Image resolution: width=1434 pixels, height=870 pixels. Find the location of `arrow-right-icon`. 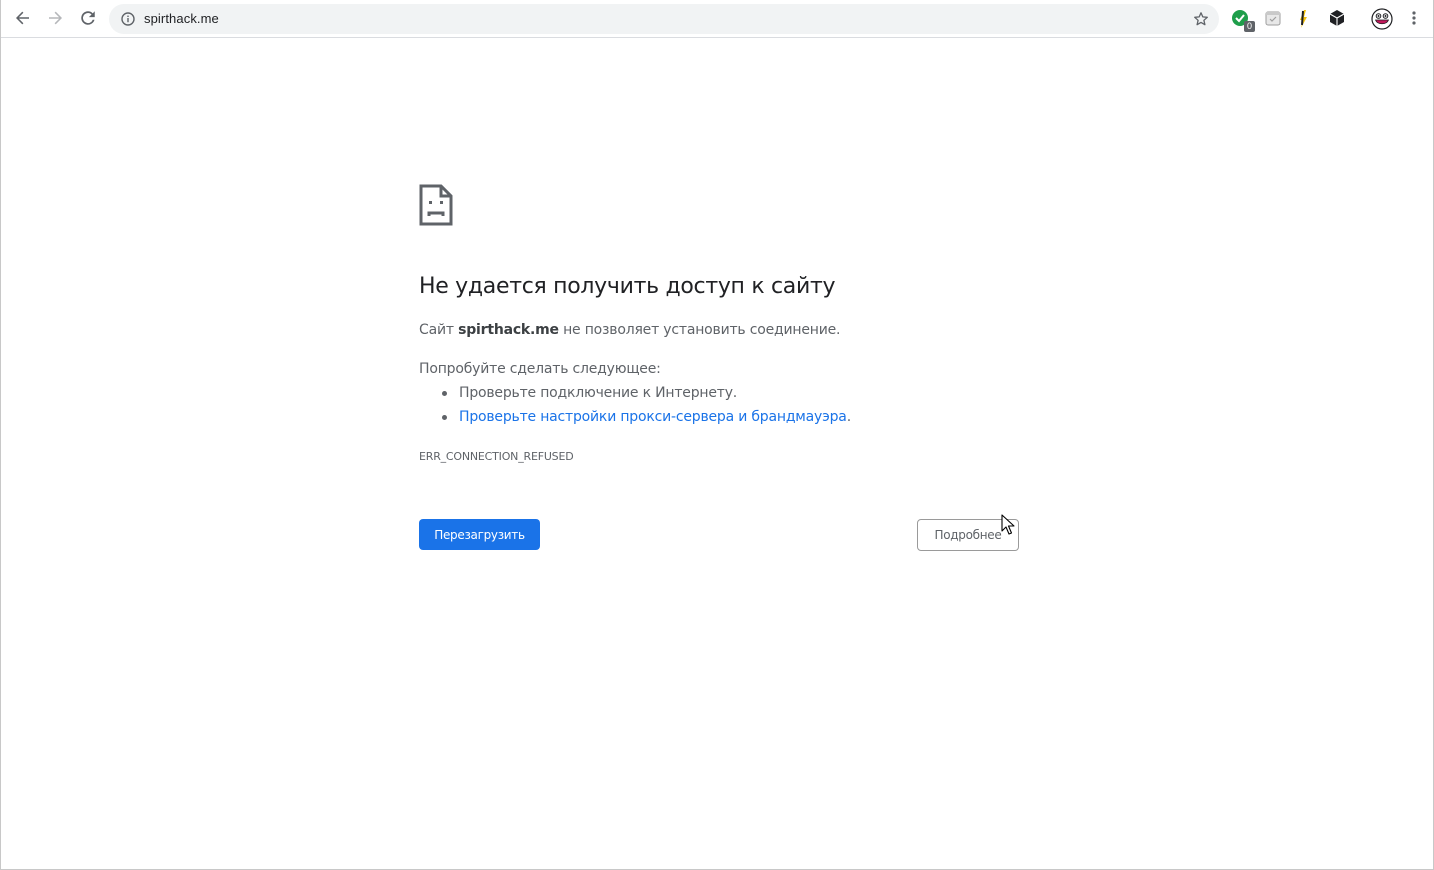

arrow-right-icon is located at coordinates (55, 18).